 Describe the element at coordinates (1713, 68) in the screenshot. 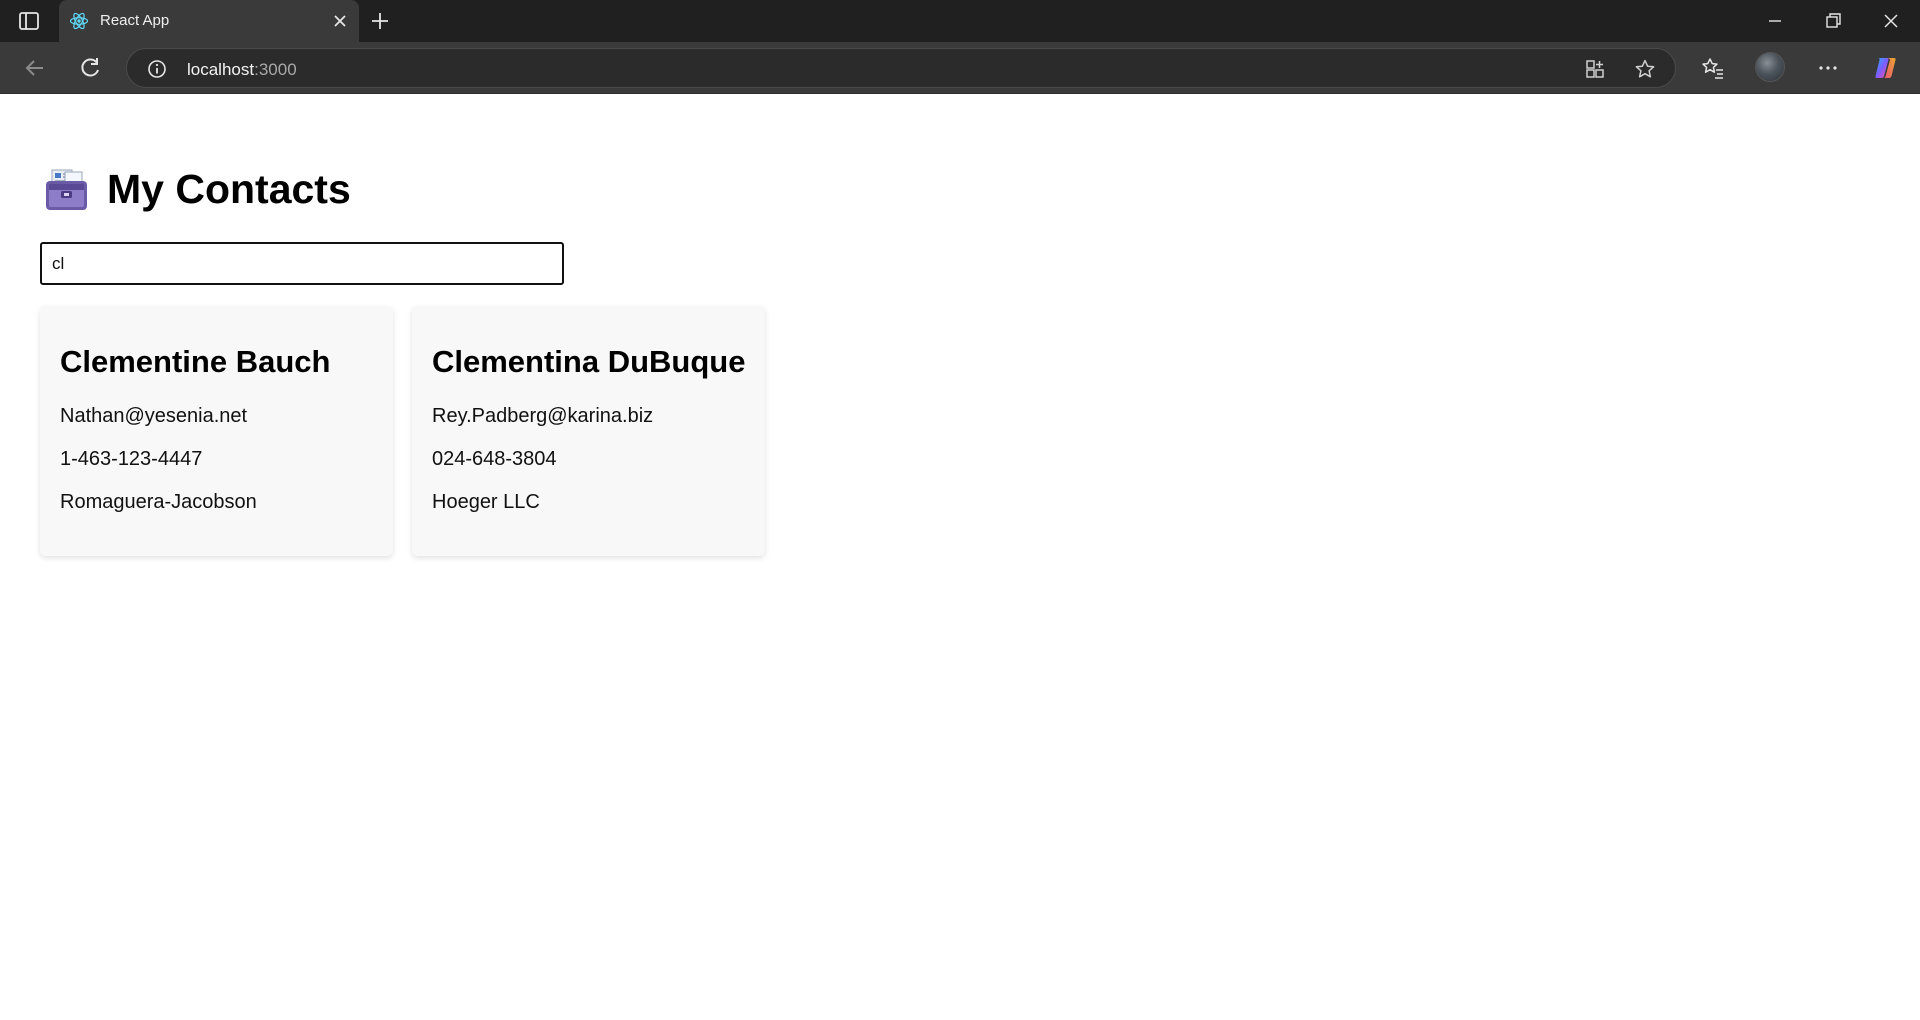

I see `favorites-icon` at that location.